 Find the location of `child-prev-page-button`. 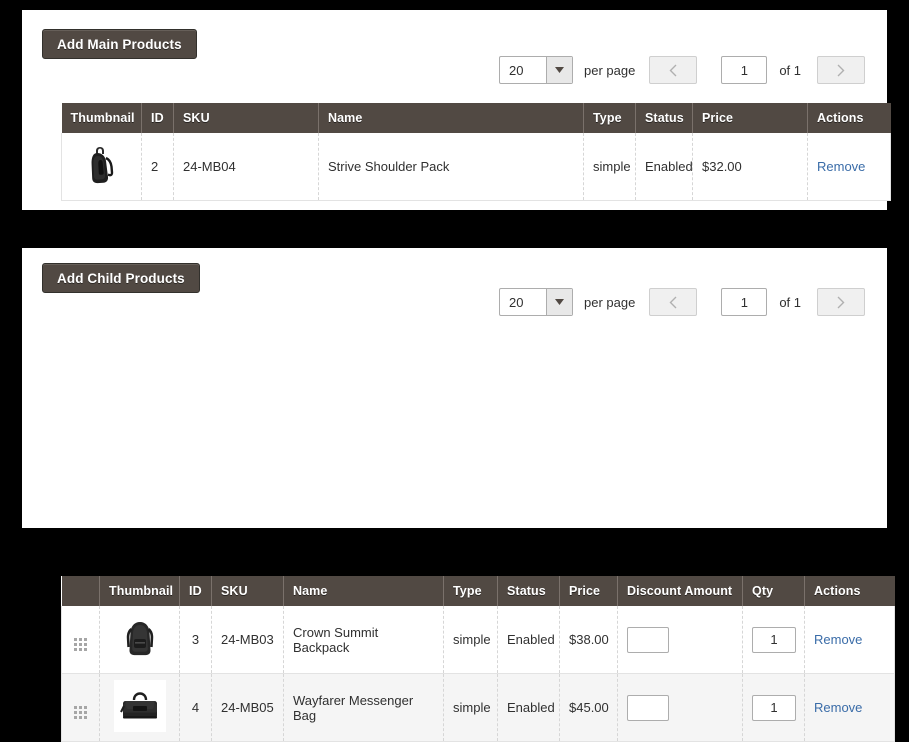

child-prev-page-button is located at coordinates (673, 302).